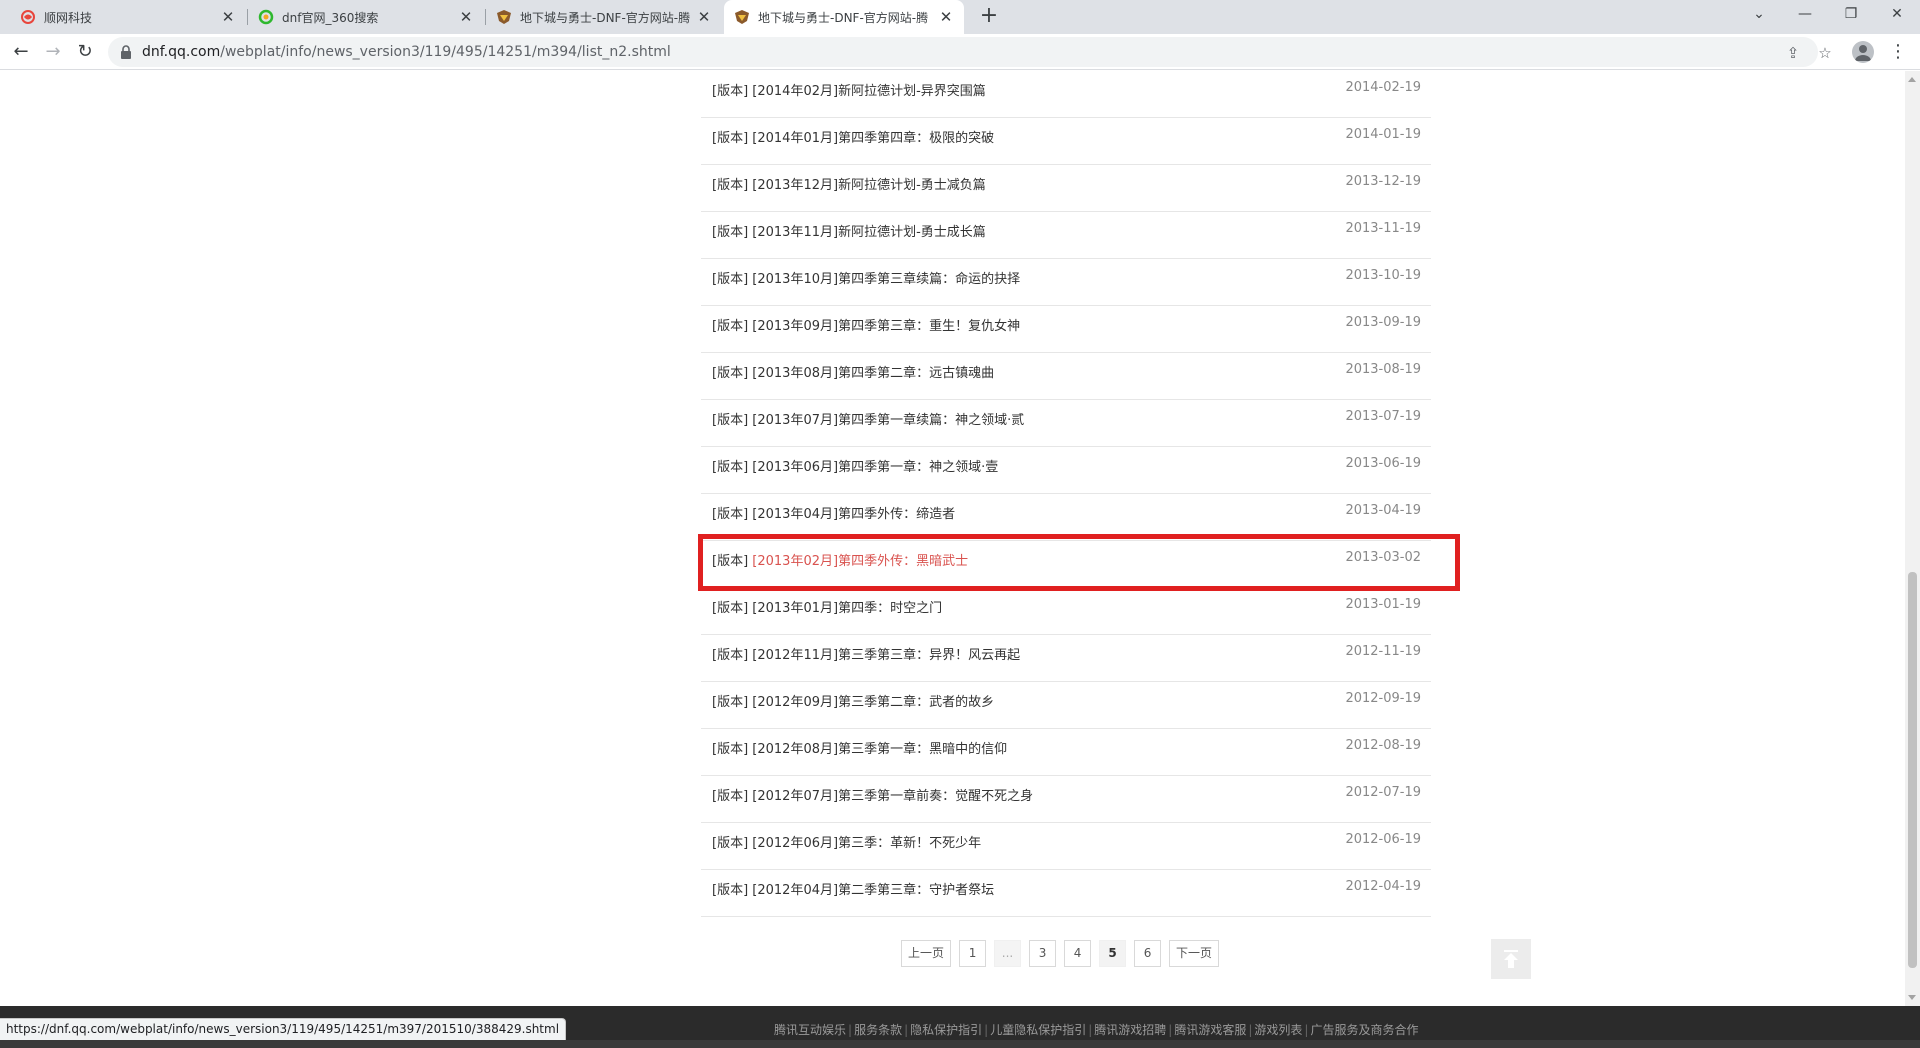 The height and width of the screenshot is (1048, 1920). I want to click on news-row: [版本] [2012年11月]第三季第三章：异界！风云再起 2012-11-19, so click(1066, 658).